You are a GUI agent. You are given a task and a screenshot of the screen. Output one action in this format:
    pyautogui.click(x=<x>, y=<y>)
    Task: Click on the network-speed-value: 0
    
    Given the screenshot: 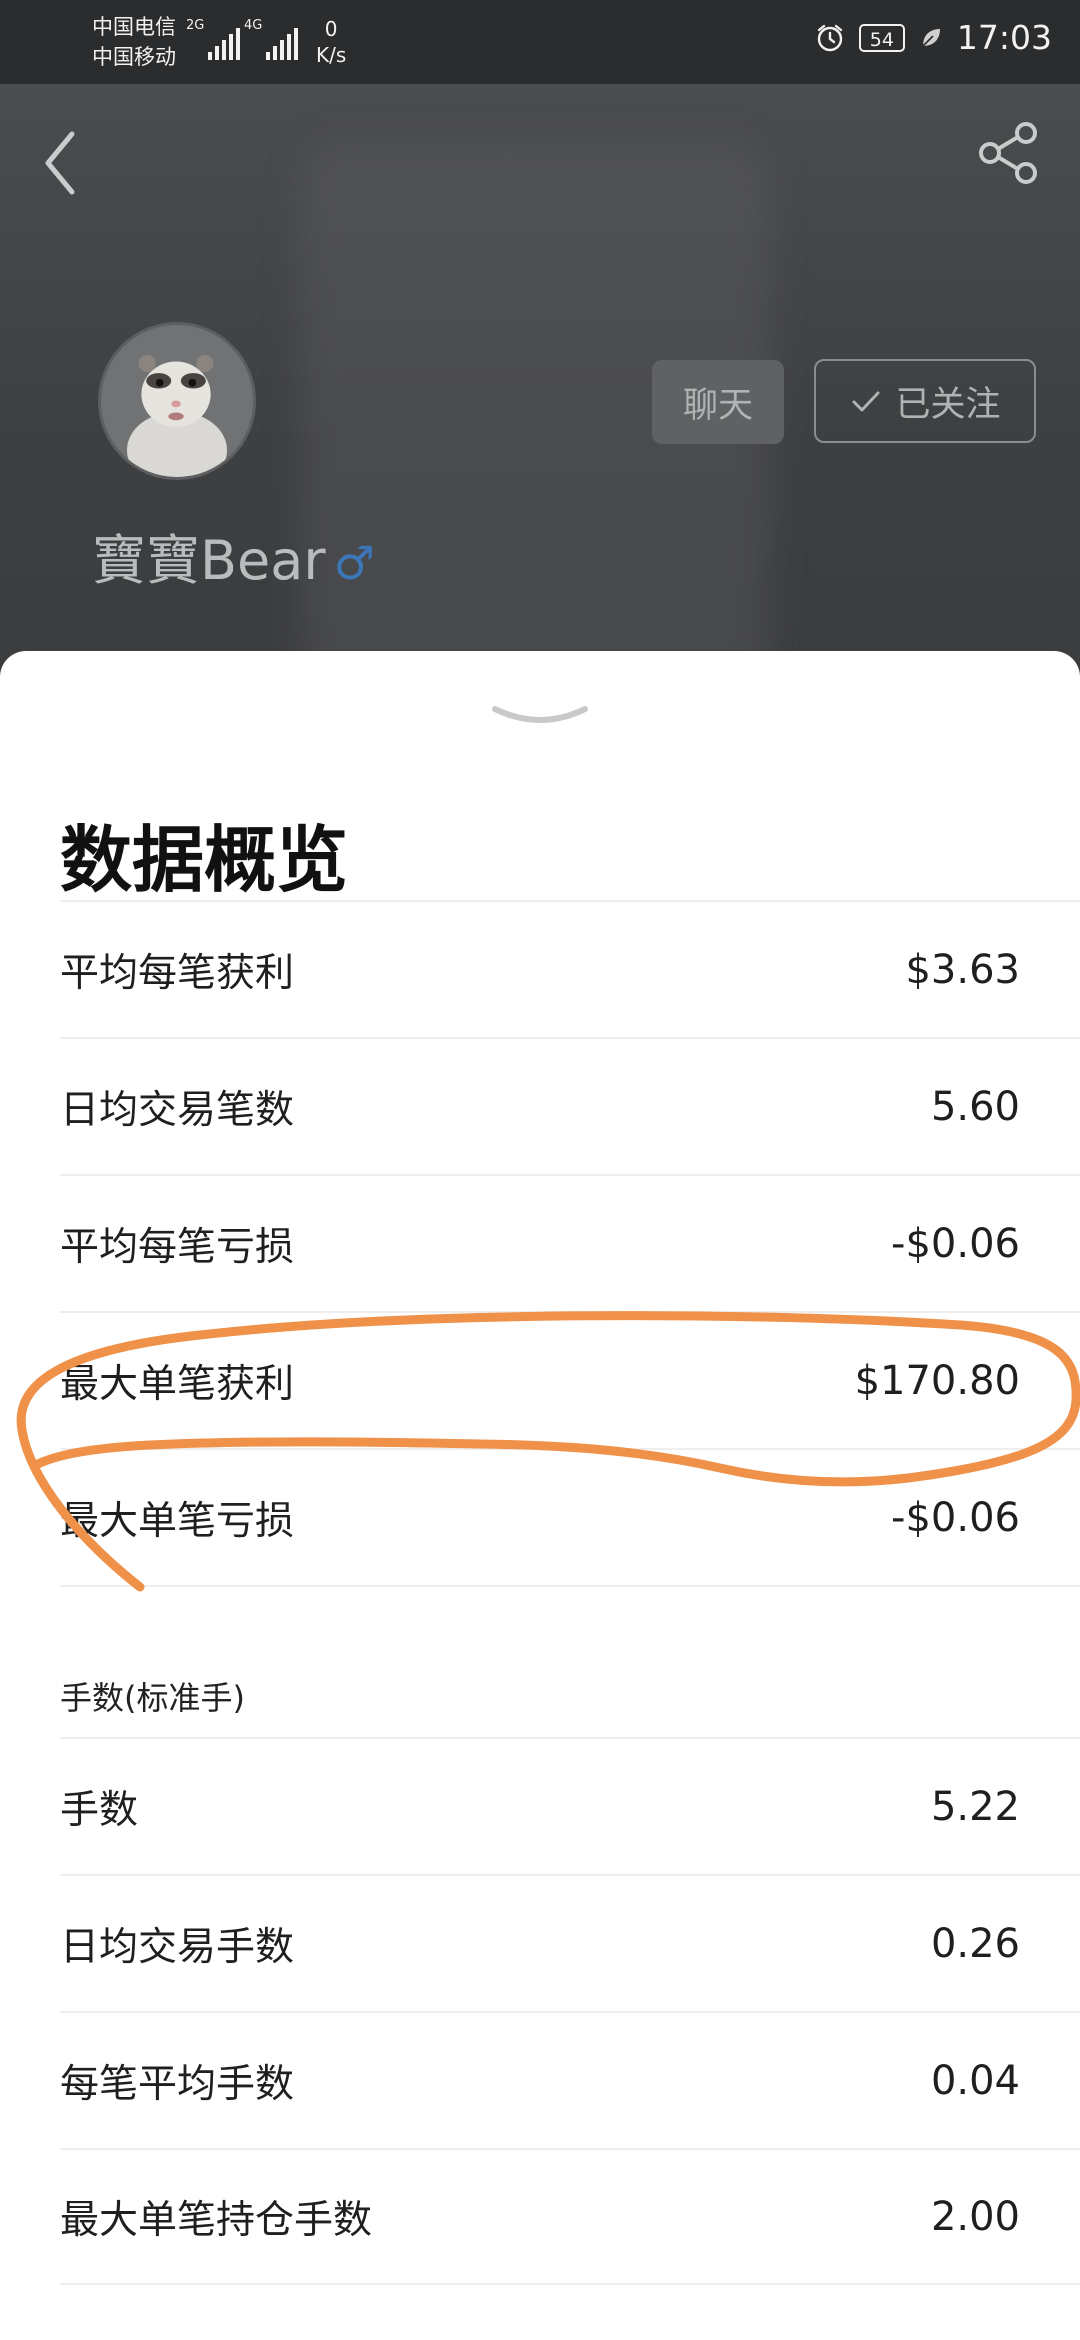 What is the action you would take?
    pyautogui.click(x=331, y=29)
    